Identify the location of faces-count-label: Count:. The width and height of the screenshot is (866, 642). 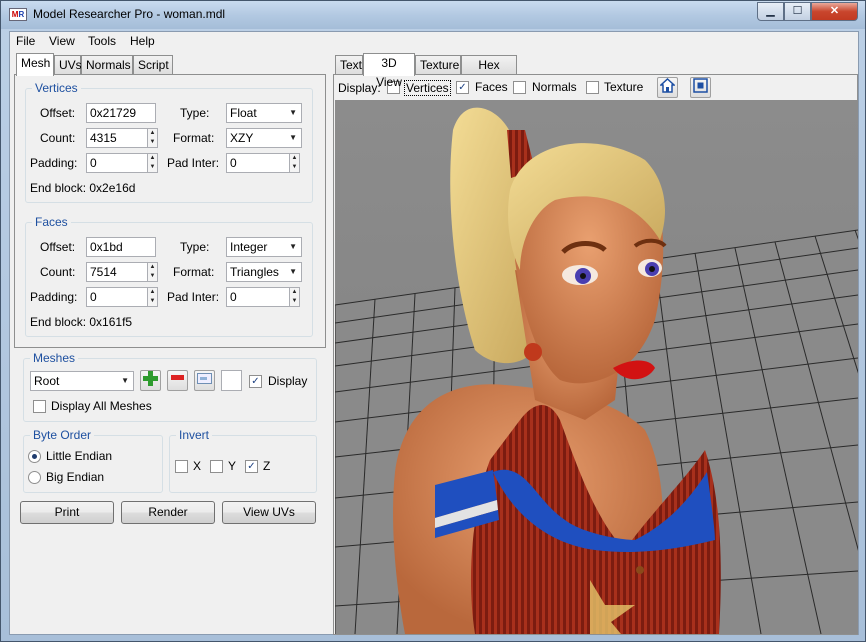
(58, 272).